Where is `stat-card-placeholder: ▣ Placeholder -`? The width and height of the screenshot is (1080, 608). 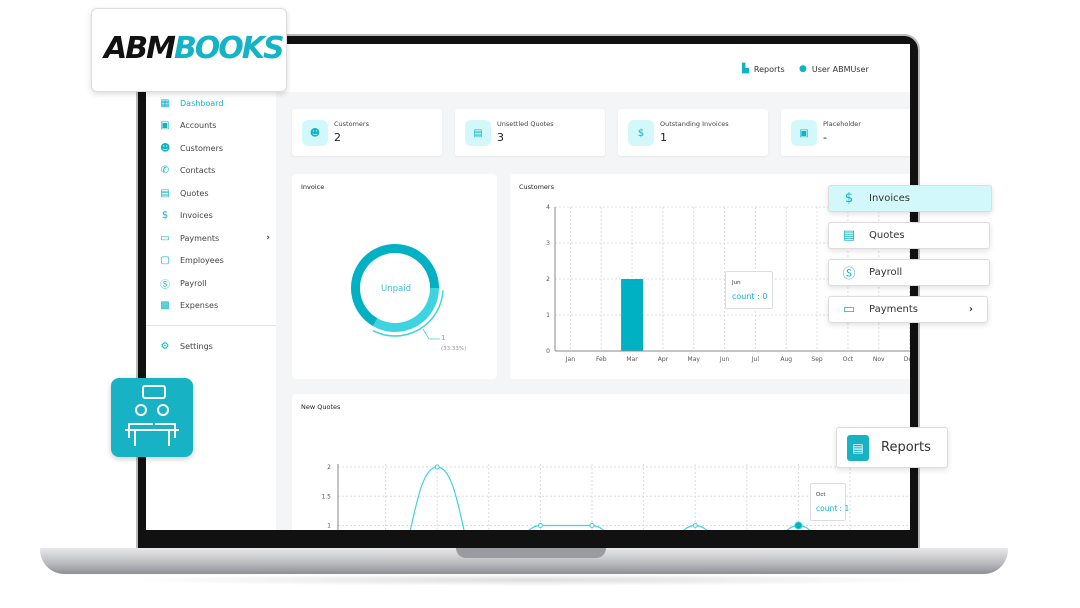 stat-card-placeholder: ▣ Placeholder - is located at coordinates (845, 132).